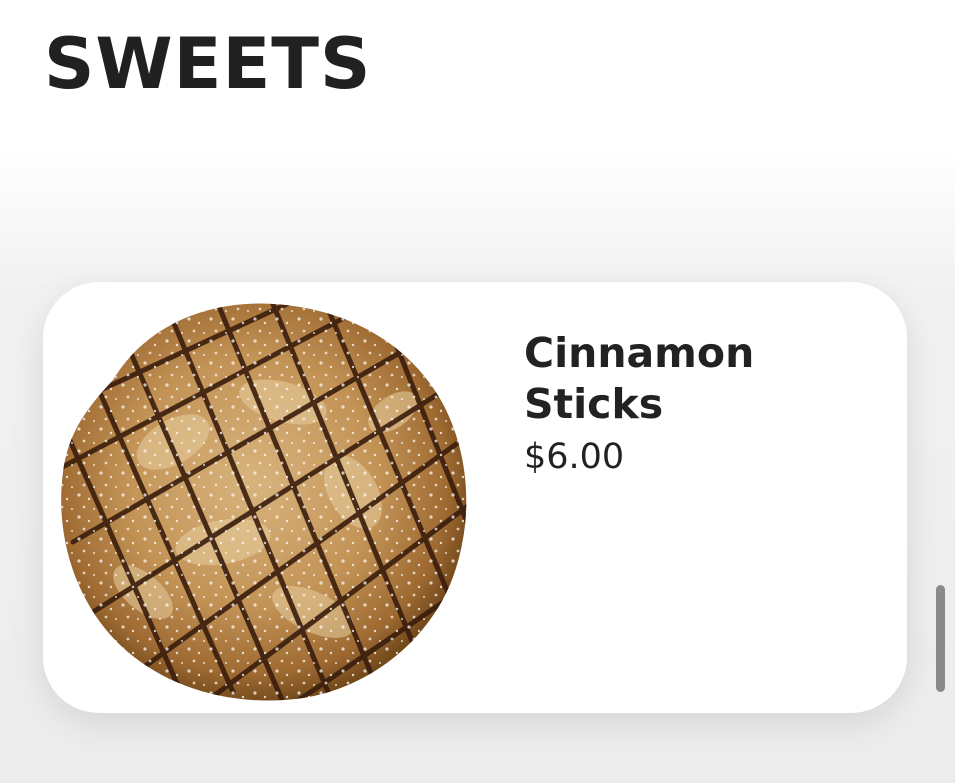 The height and width of the screenshot is (783, 955). What do you see at coordinates (639, 378) in the screenshot?
I see `menu-item-name: Cinnamon Sticks` at bounding box center [639, 378].